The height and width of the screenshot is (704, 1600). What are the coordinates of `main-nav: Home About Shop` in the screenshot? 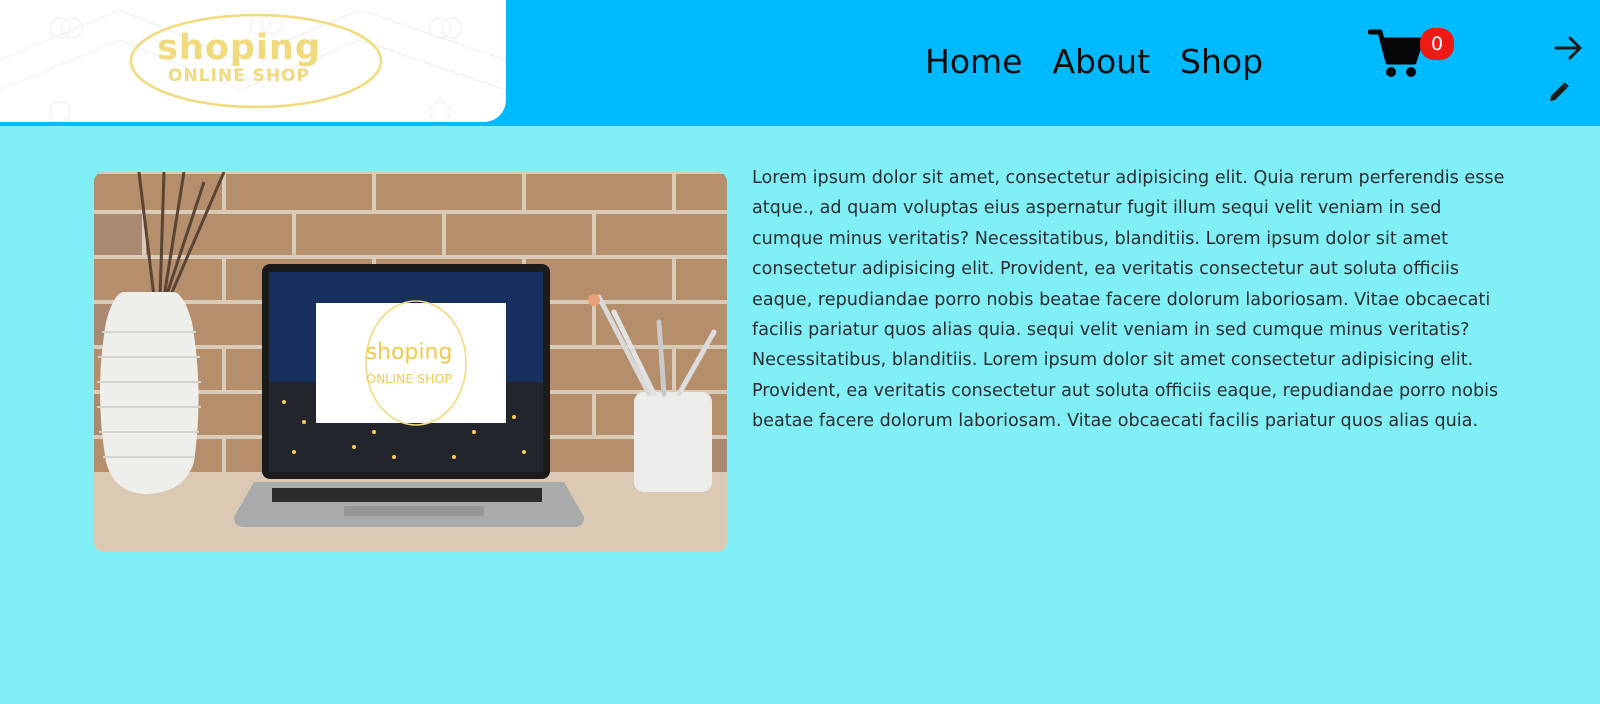 It's located at (1094, 62).